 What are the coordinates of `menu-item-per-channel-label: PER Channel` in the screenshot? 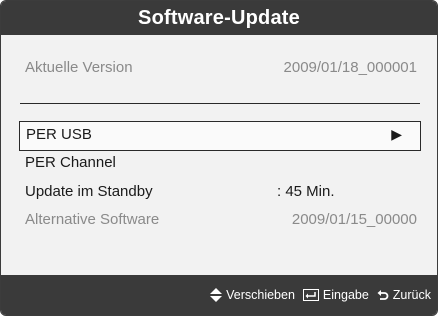 It's located at (70, 162).